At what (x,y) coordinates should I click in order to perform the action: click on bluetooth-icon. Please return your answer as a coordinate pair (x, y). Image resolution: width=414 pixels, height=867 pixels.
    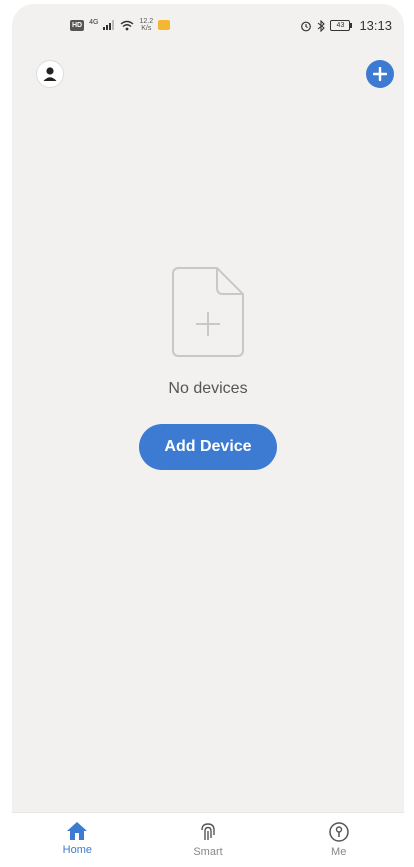
    Looking at the image, I should click on (322, 25).